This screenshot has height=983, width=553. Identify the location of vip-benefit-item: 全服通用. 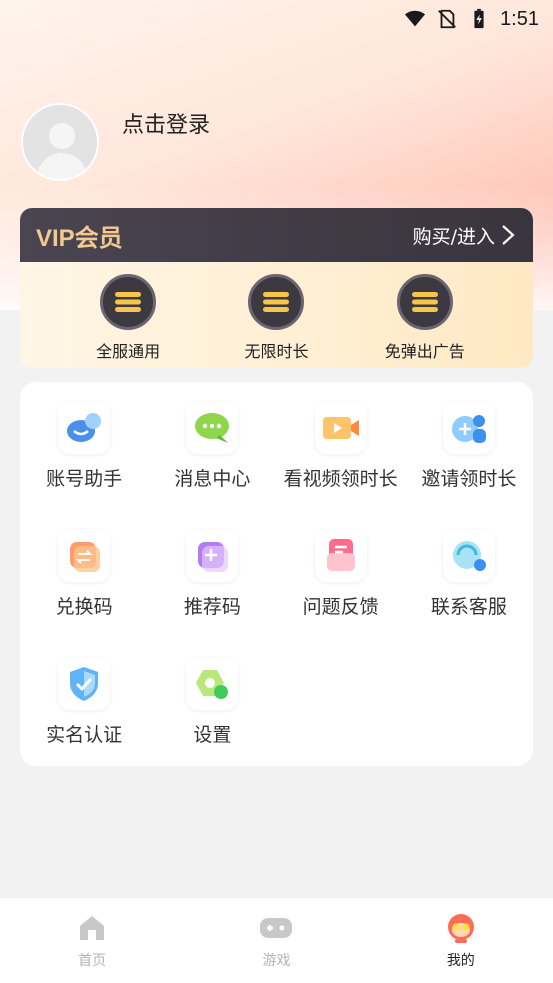
(128, 318).